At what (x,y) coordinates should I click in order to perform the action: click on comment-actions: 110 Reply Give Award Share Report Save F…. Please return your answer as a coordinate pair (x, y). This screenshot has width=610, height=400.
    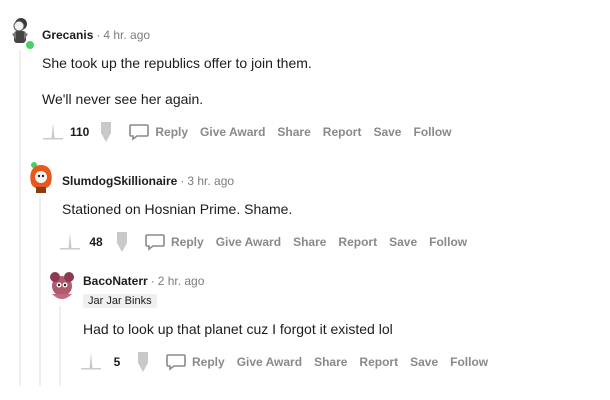
    Looking at the image, I should click on (251, 132).